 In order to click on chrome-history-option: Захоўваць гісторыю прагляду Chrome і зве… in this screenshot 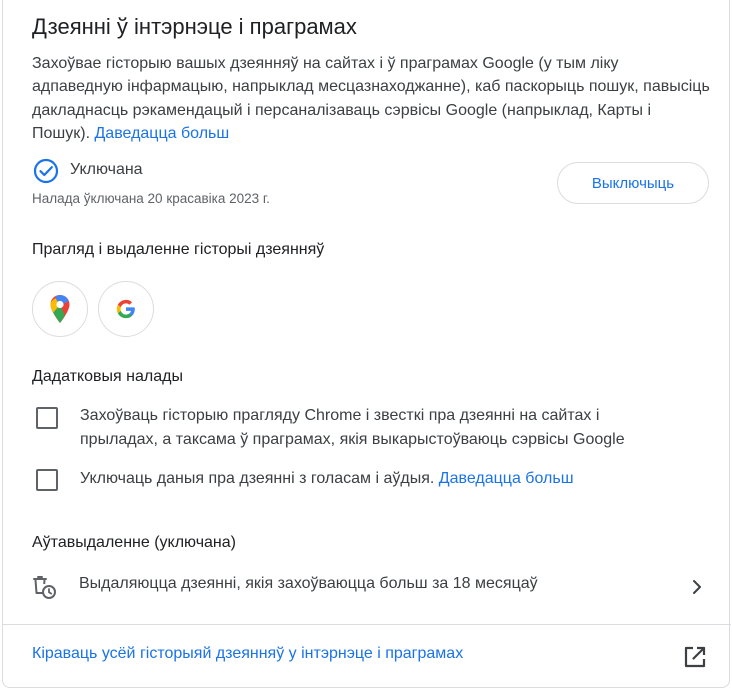, I will do `click(372, 429)`.